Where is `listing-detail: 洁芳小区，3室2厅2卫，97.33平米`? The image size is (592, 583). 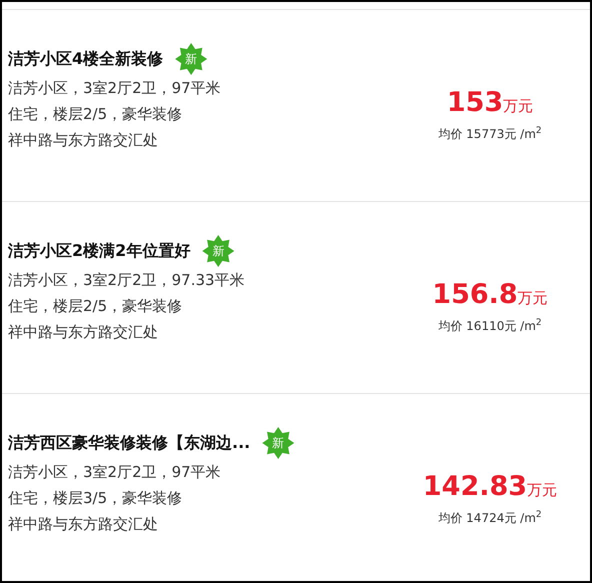 listing-detail: 洁芳小区，3室2厅2卫，97.33平米 is located at coordinates (127, 280).